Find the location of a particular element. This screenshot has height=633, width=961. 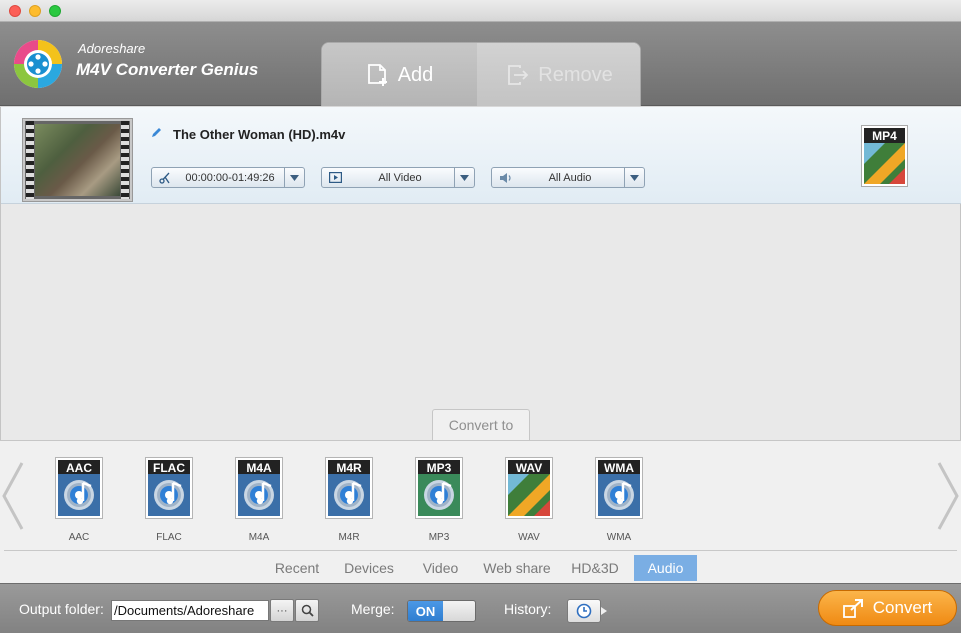

convert-button: Convert is located at coordinates (887, 608).